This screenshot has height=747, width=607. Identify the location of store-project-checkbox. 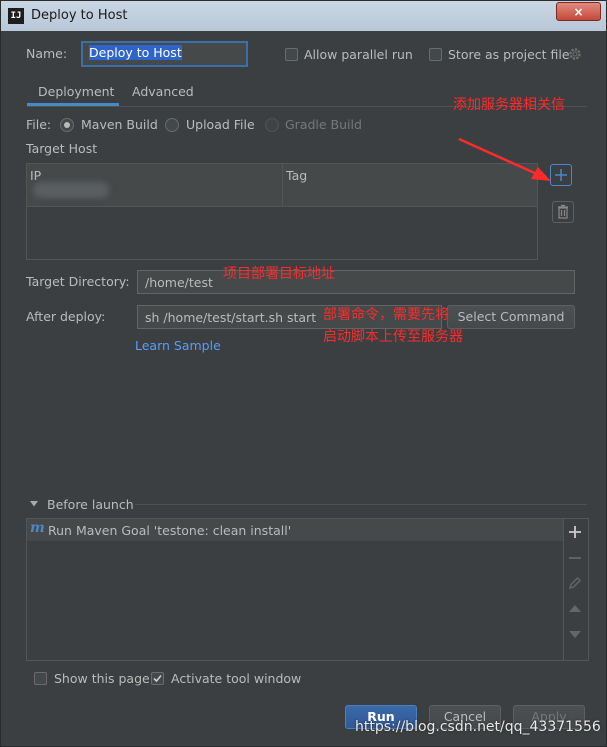
(435, 54).